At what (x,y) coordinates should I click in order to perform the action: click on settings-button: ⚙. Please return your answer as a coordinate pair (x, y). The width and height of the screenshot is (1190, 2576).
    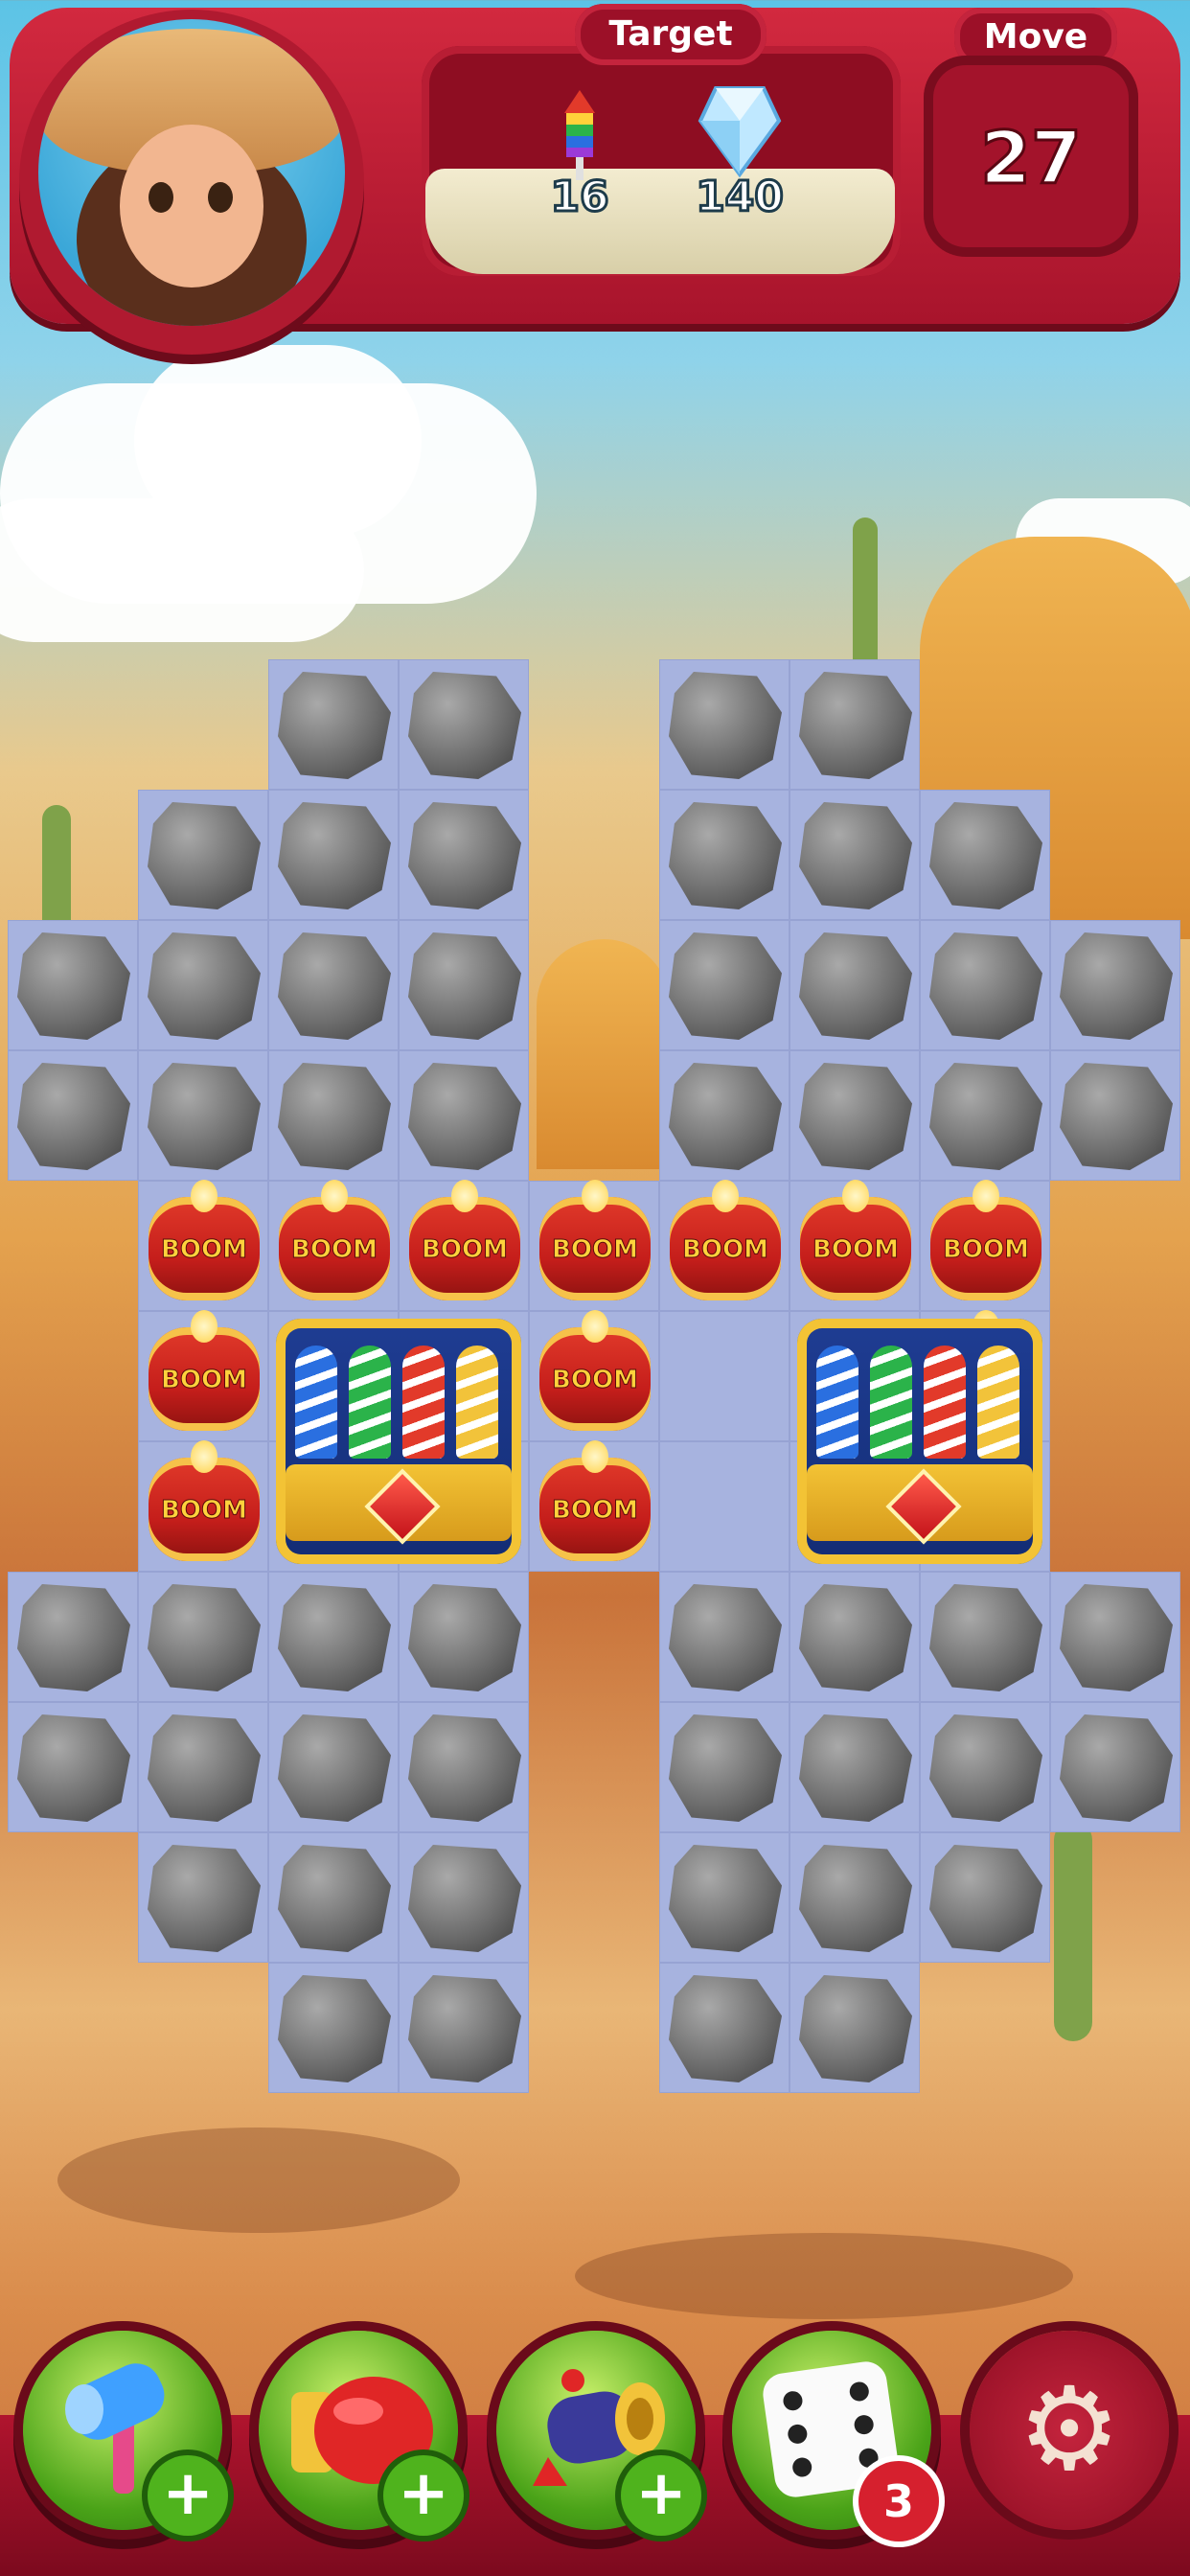
    Looking at the image, I should click on (1070, 2430).